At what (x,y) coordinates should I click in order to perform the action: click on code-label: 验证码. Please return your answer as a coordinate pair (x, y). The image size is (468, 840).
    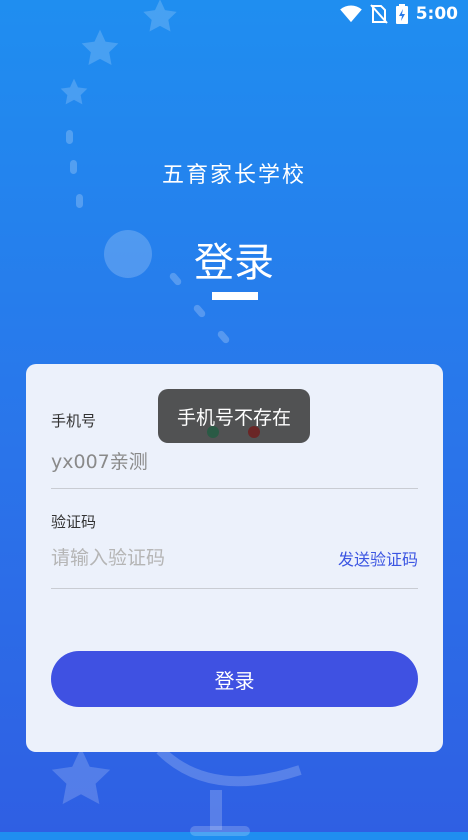
    Looking at the image, I should click on (74, 522).